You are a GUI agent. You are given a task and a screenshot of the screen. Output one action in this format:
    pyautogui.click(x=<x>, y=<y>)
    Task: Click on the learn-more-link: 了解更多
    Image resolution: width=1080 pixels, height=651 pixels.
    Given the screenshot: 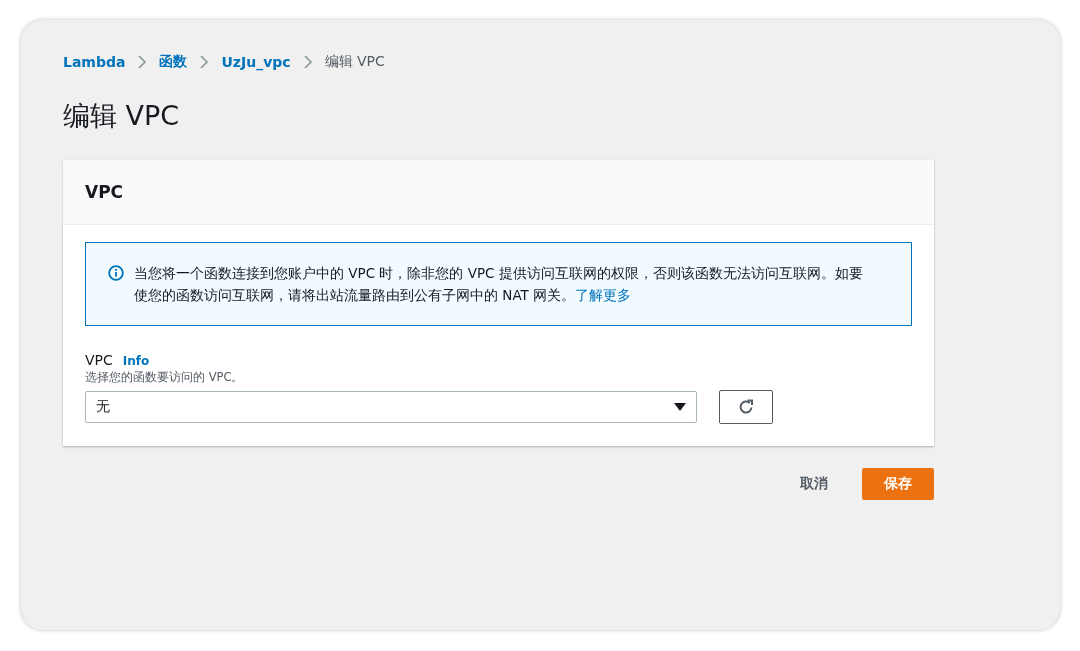 What is the action you would take?
    pyautogui.click(x=603, y=295)
    